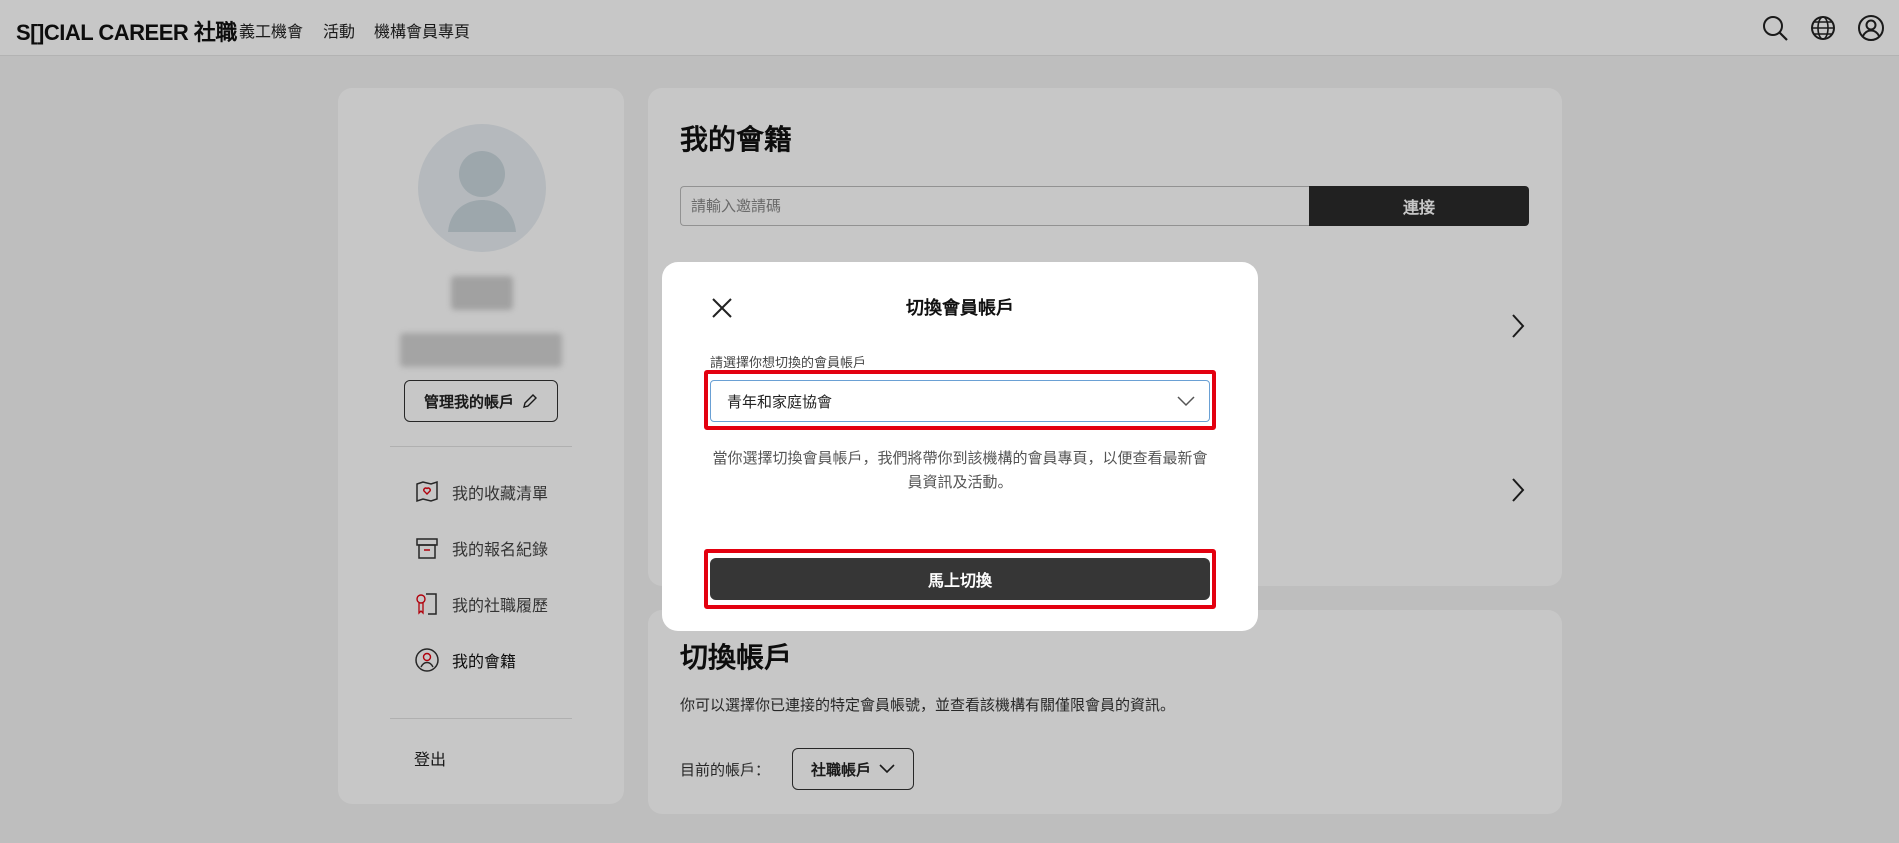 This screenshot has height=843, width=1899. What do you see at coordinates (960, 308) in the screenshot?
I see `modal-title: 切換會員帳戶` at bounding box center [960, 308].